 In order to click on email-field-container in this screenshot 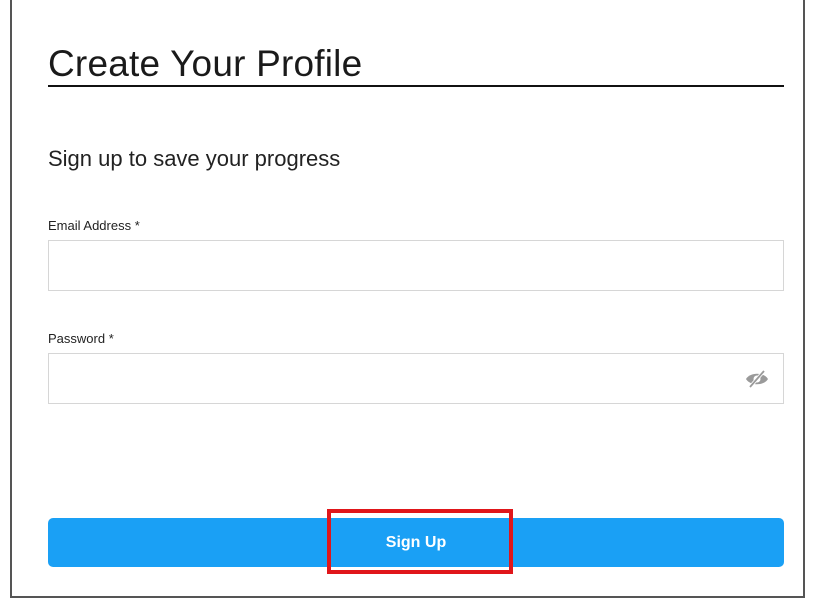, I will do `click(416, 265)`.